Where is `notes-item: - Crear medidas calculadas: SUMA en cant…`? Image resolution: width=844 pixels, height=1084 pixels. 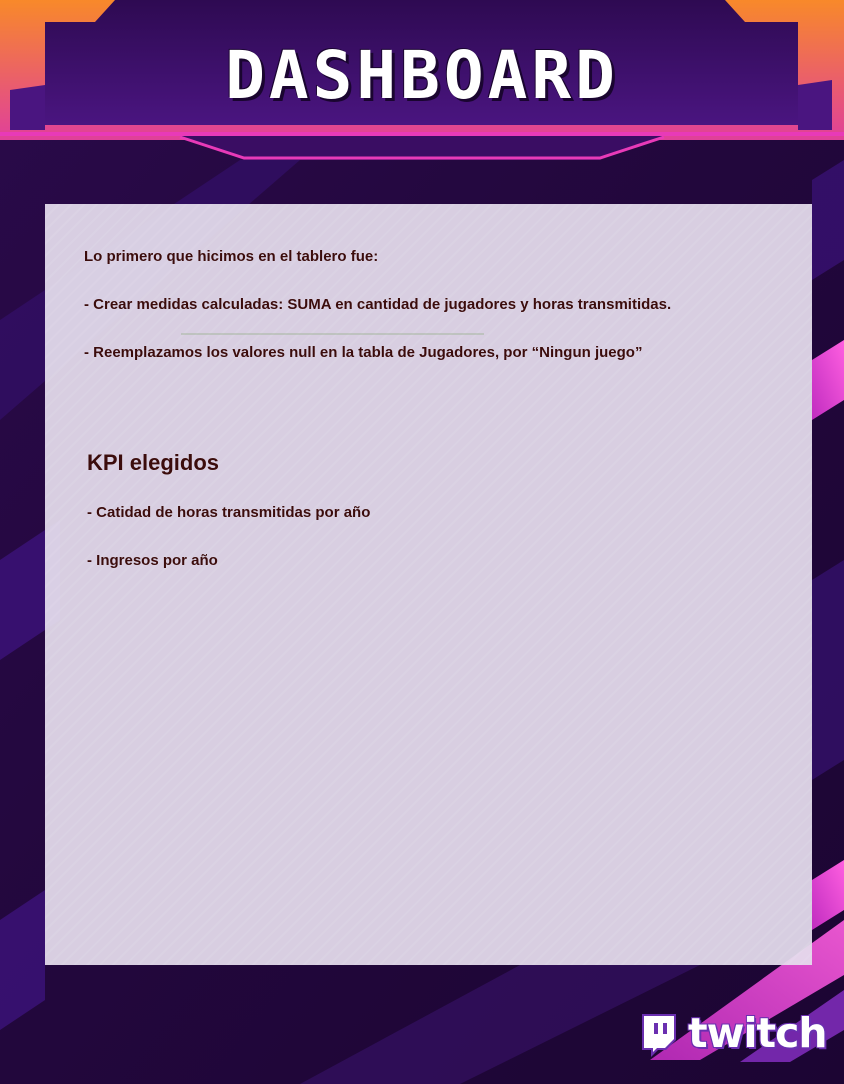 notes-item: - Crear medidas calculadas: SUMA en cant… is located at coordinates (378, 304).